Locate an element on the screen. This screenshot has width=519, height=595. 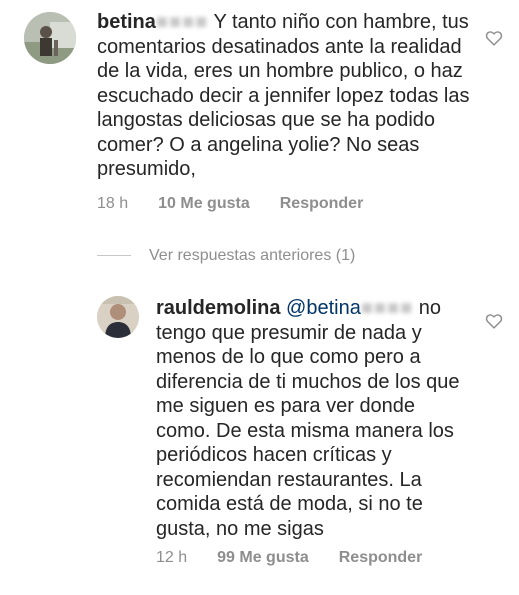
likes-count: 10 Me gusta is located at coordinates (204, 203).